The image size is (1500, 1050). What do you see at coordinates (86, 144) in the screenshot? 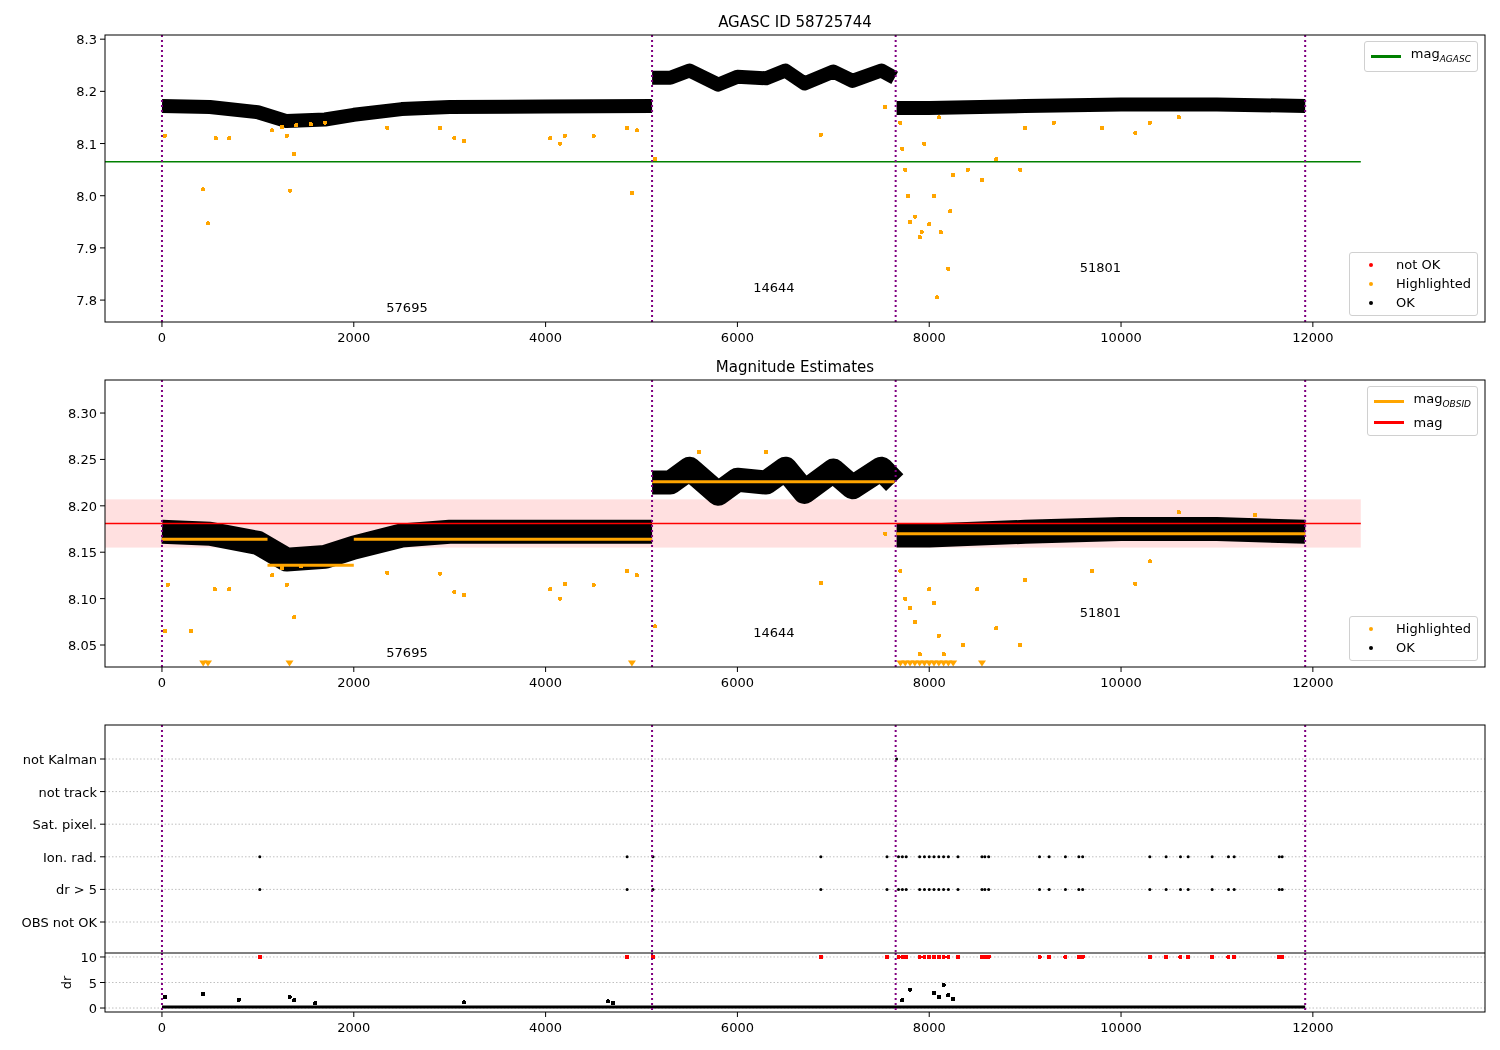
I see `y-tick-label: 8.1` at bounding box center [86, 144].